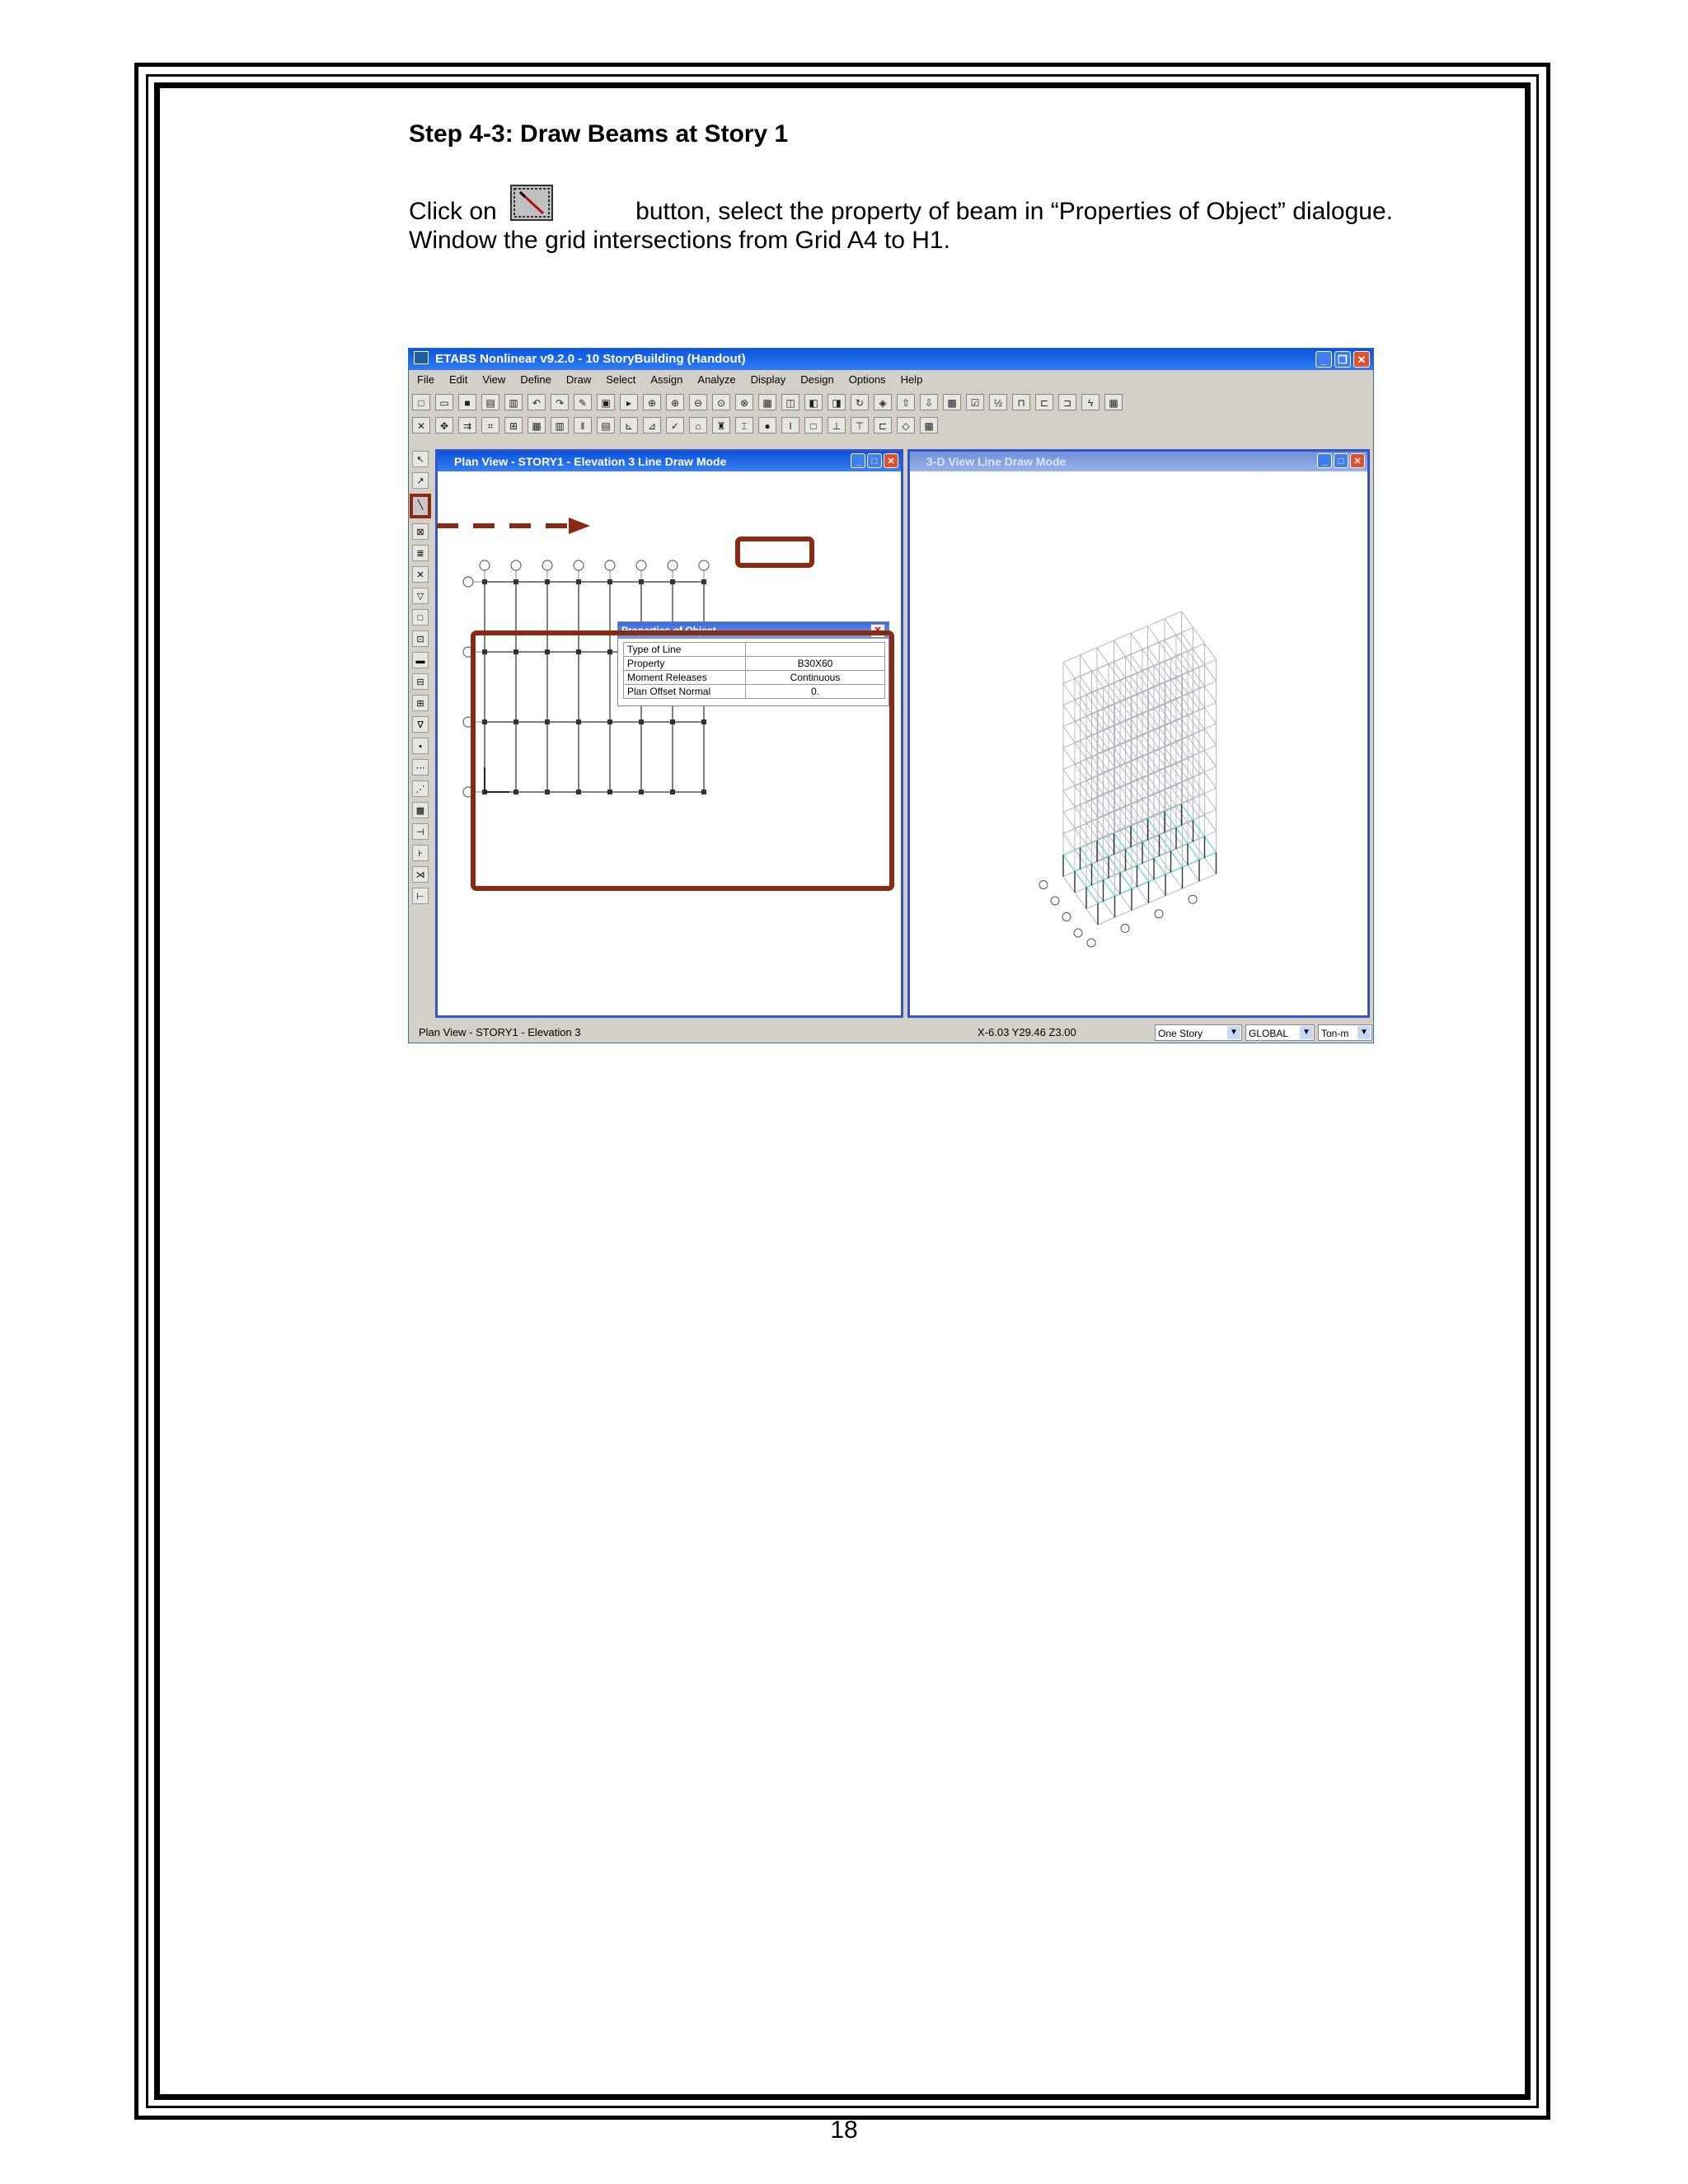 Image resolution: width=1688 pixels, height=2184 pixels. What do you see at coordinates (421, 425) in the screenshot?
I see `delete-icon: ✕` at bounding box center [421, 425].